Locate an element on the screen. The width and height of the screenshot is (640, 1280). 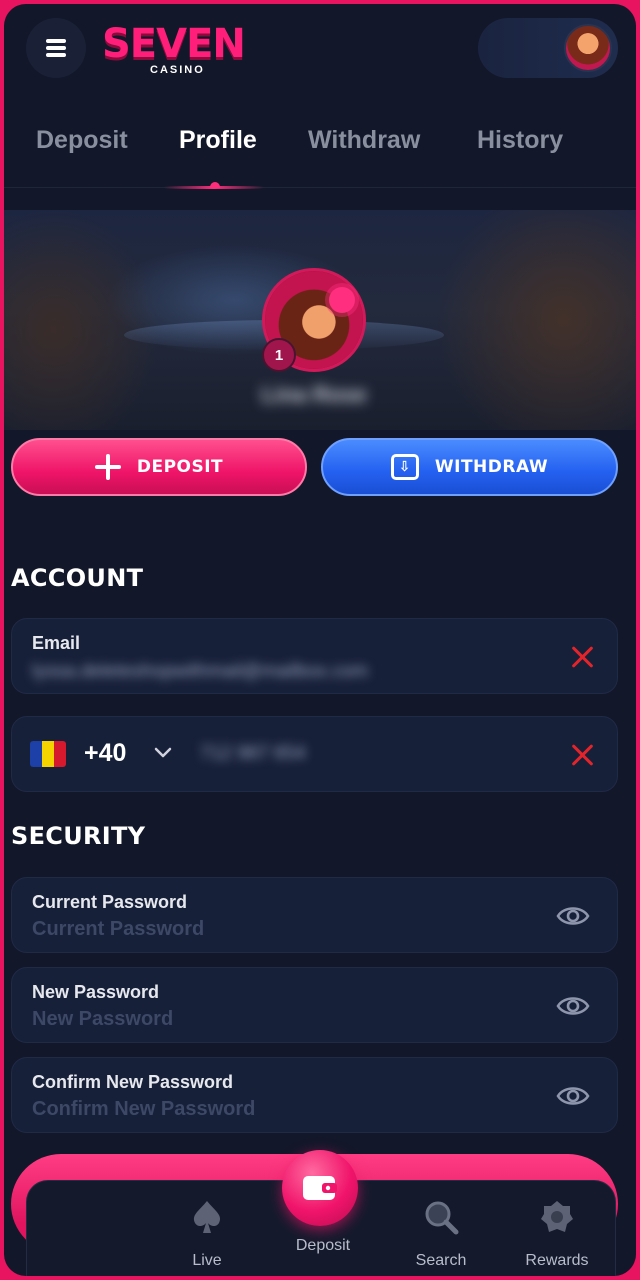
account-section-title: ACCOUNT is located at coordinates (77, 578).